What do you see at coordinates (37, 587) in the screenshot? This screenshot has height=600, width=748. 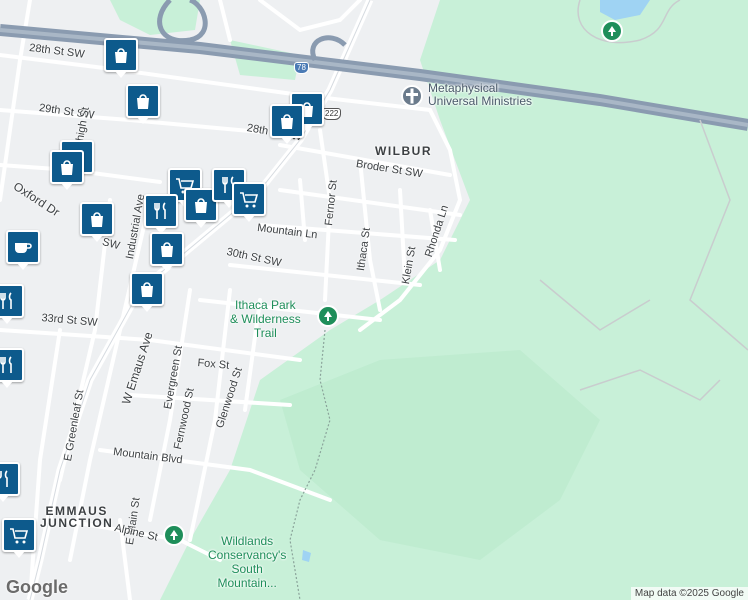 I see `google-logo: Google` at bounding box center [37, 587].